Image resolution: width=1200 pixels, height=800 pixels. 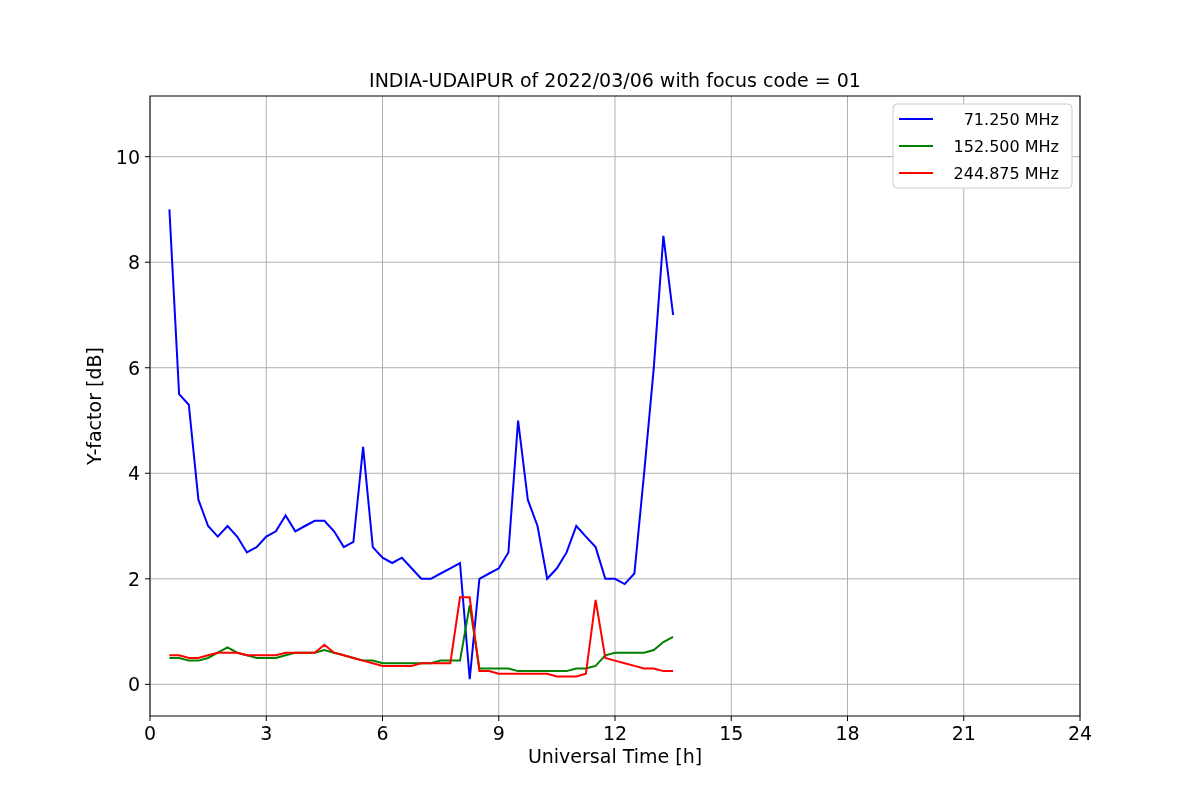 What do you see at coordinates (963, 733) in the screenshot?
I see `x-tick-label: 21` at bounding box center [963, 733].